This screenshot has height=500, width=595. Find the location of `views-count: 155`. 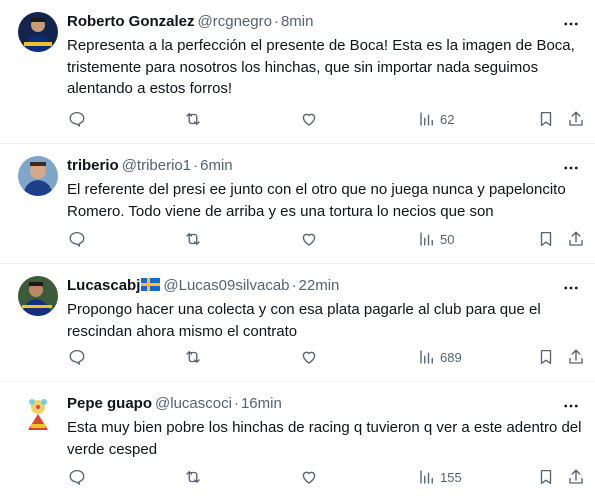

views-count: 155 is located at coordinates (451, 477).